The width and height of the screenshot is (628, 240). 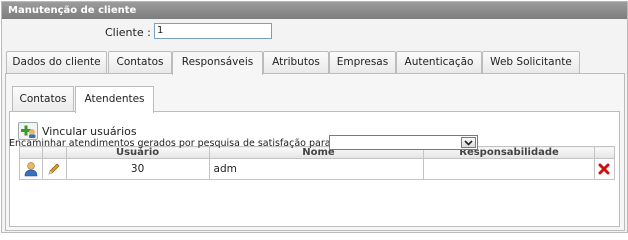 I want to click on tab-dados-do-cliente: Dados do cliente, so click(x=56, y=62).